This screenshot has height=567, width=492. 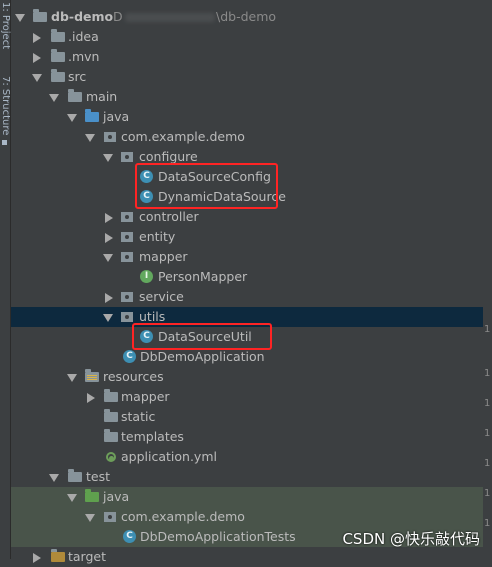 What do you see at coordinates (157, 236) in the screenshot?
I see `package-label: entity` at bounding box center [157, 236].